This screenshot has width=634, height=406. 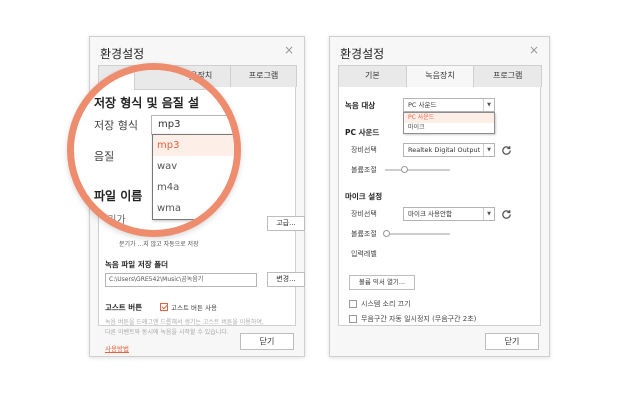 I want to click on pc-device-select: Realtek Digital Output ▼, so click(x=449, y=150).